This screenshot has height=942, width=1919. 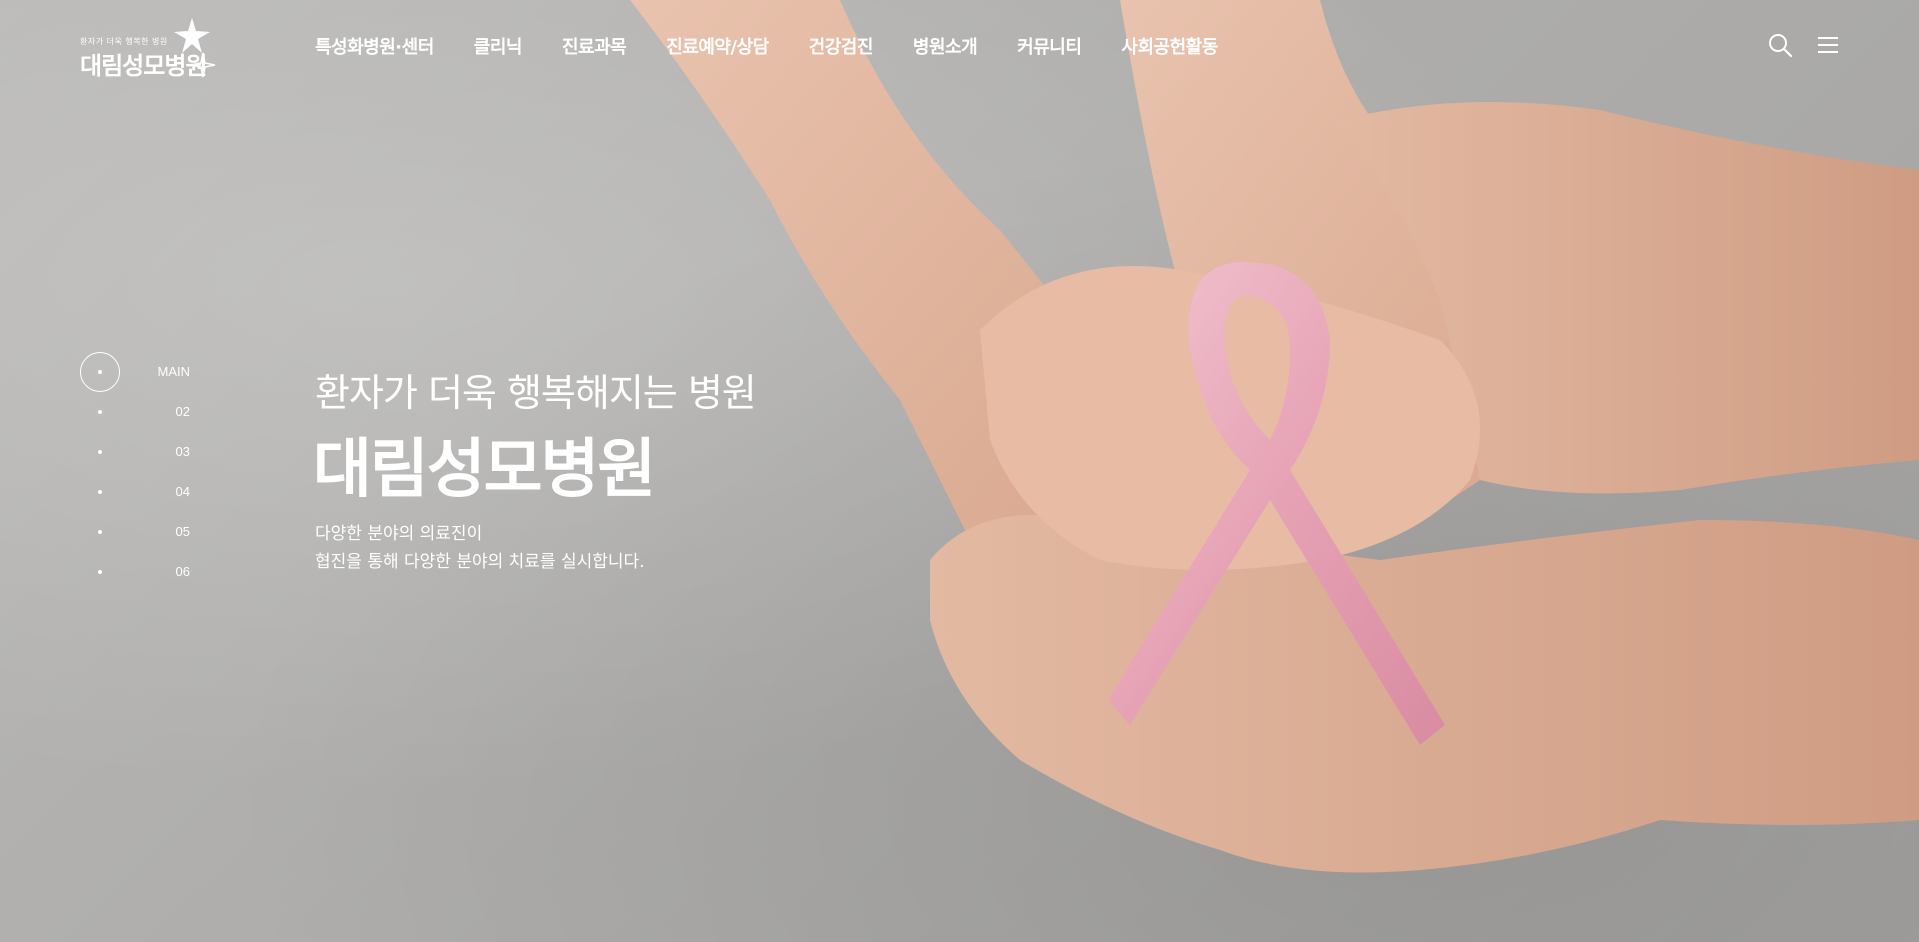 What do you see at coordinates (484, 470) in the screenshot?
I see `hero-title: 대림성모병원` at bounding box center [484, 470].